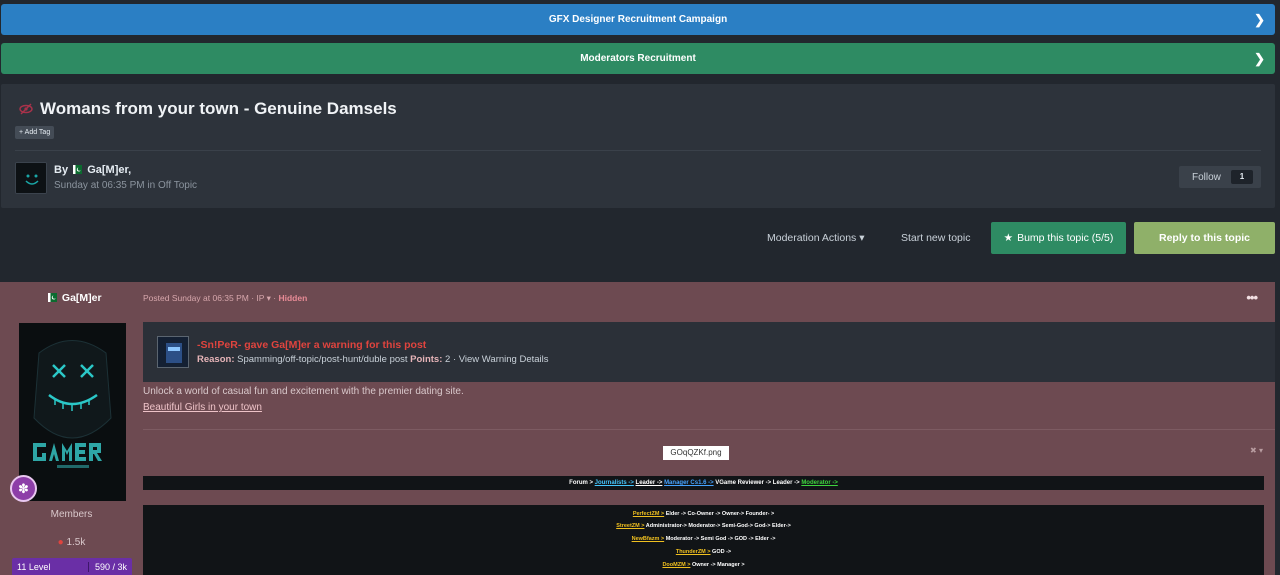 The height and width of the screenshot is (575, 1280). I want to click on start-new-topic-link: Start new topic, so click(935, 238).